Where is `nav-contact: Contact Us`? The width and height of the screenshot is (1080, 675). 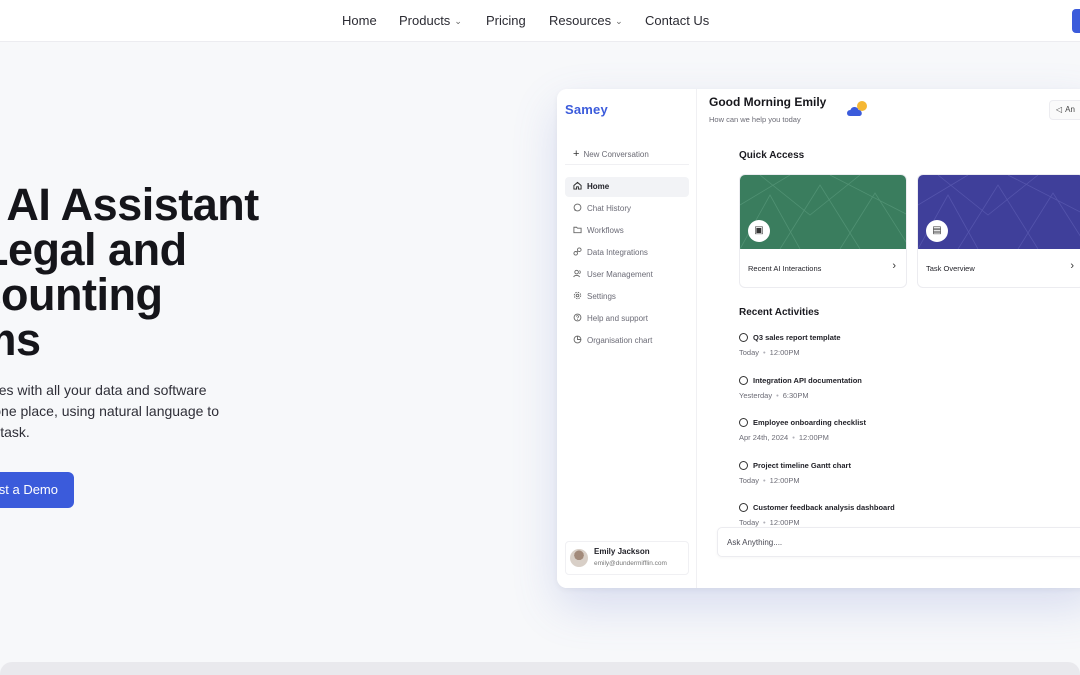
nav-contact: Contact Us is located at coordinates (677, 20).